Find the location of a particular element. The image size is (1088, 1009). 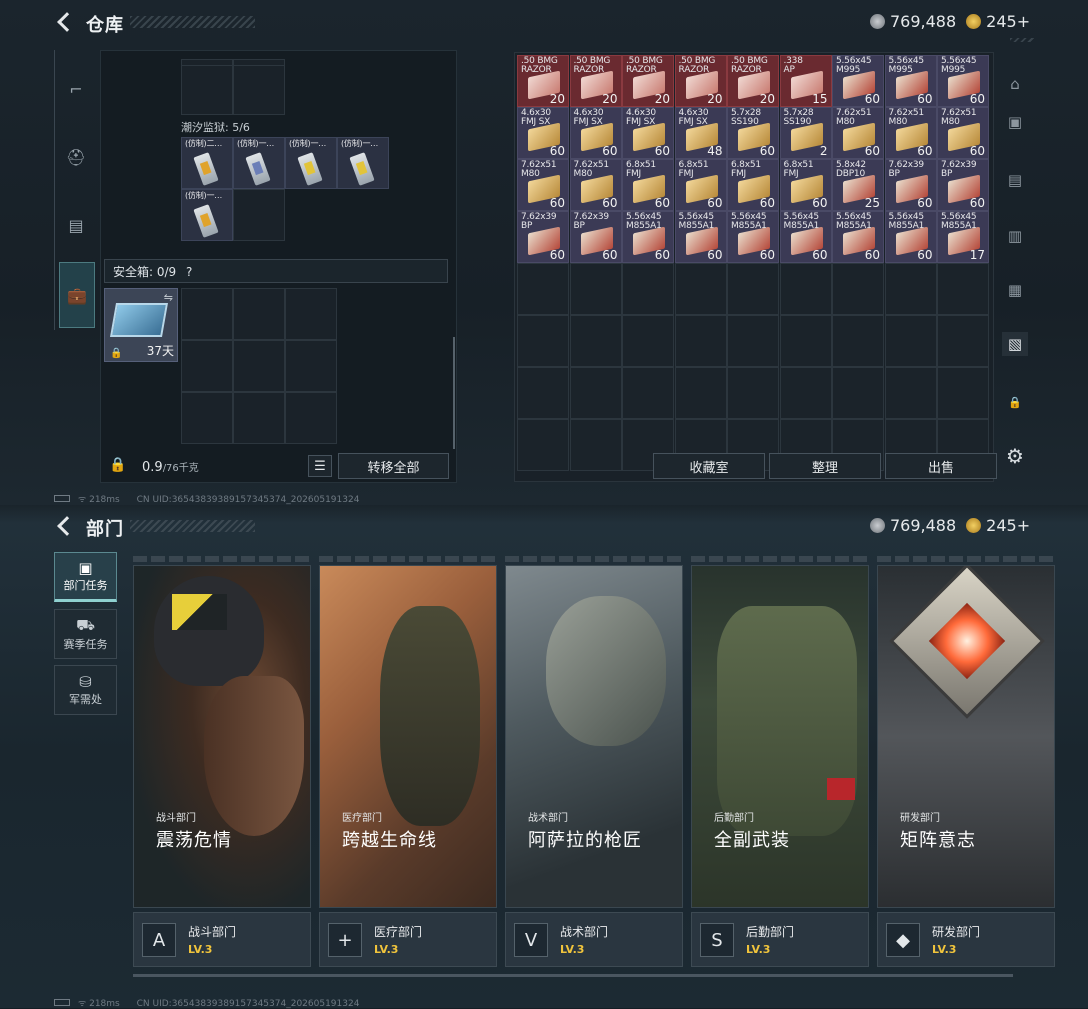

medical-case-icon: ▥ is located at coordinates (1015, 236).